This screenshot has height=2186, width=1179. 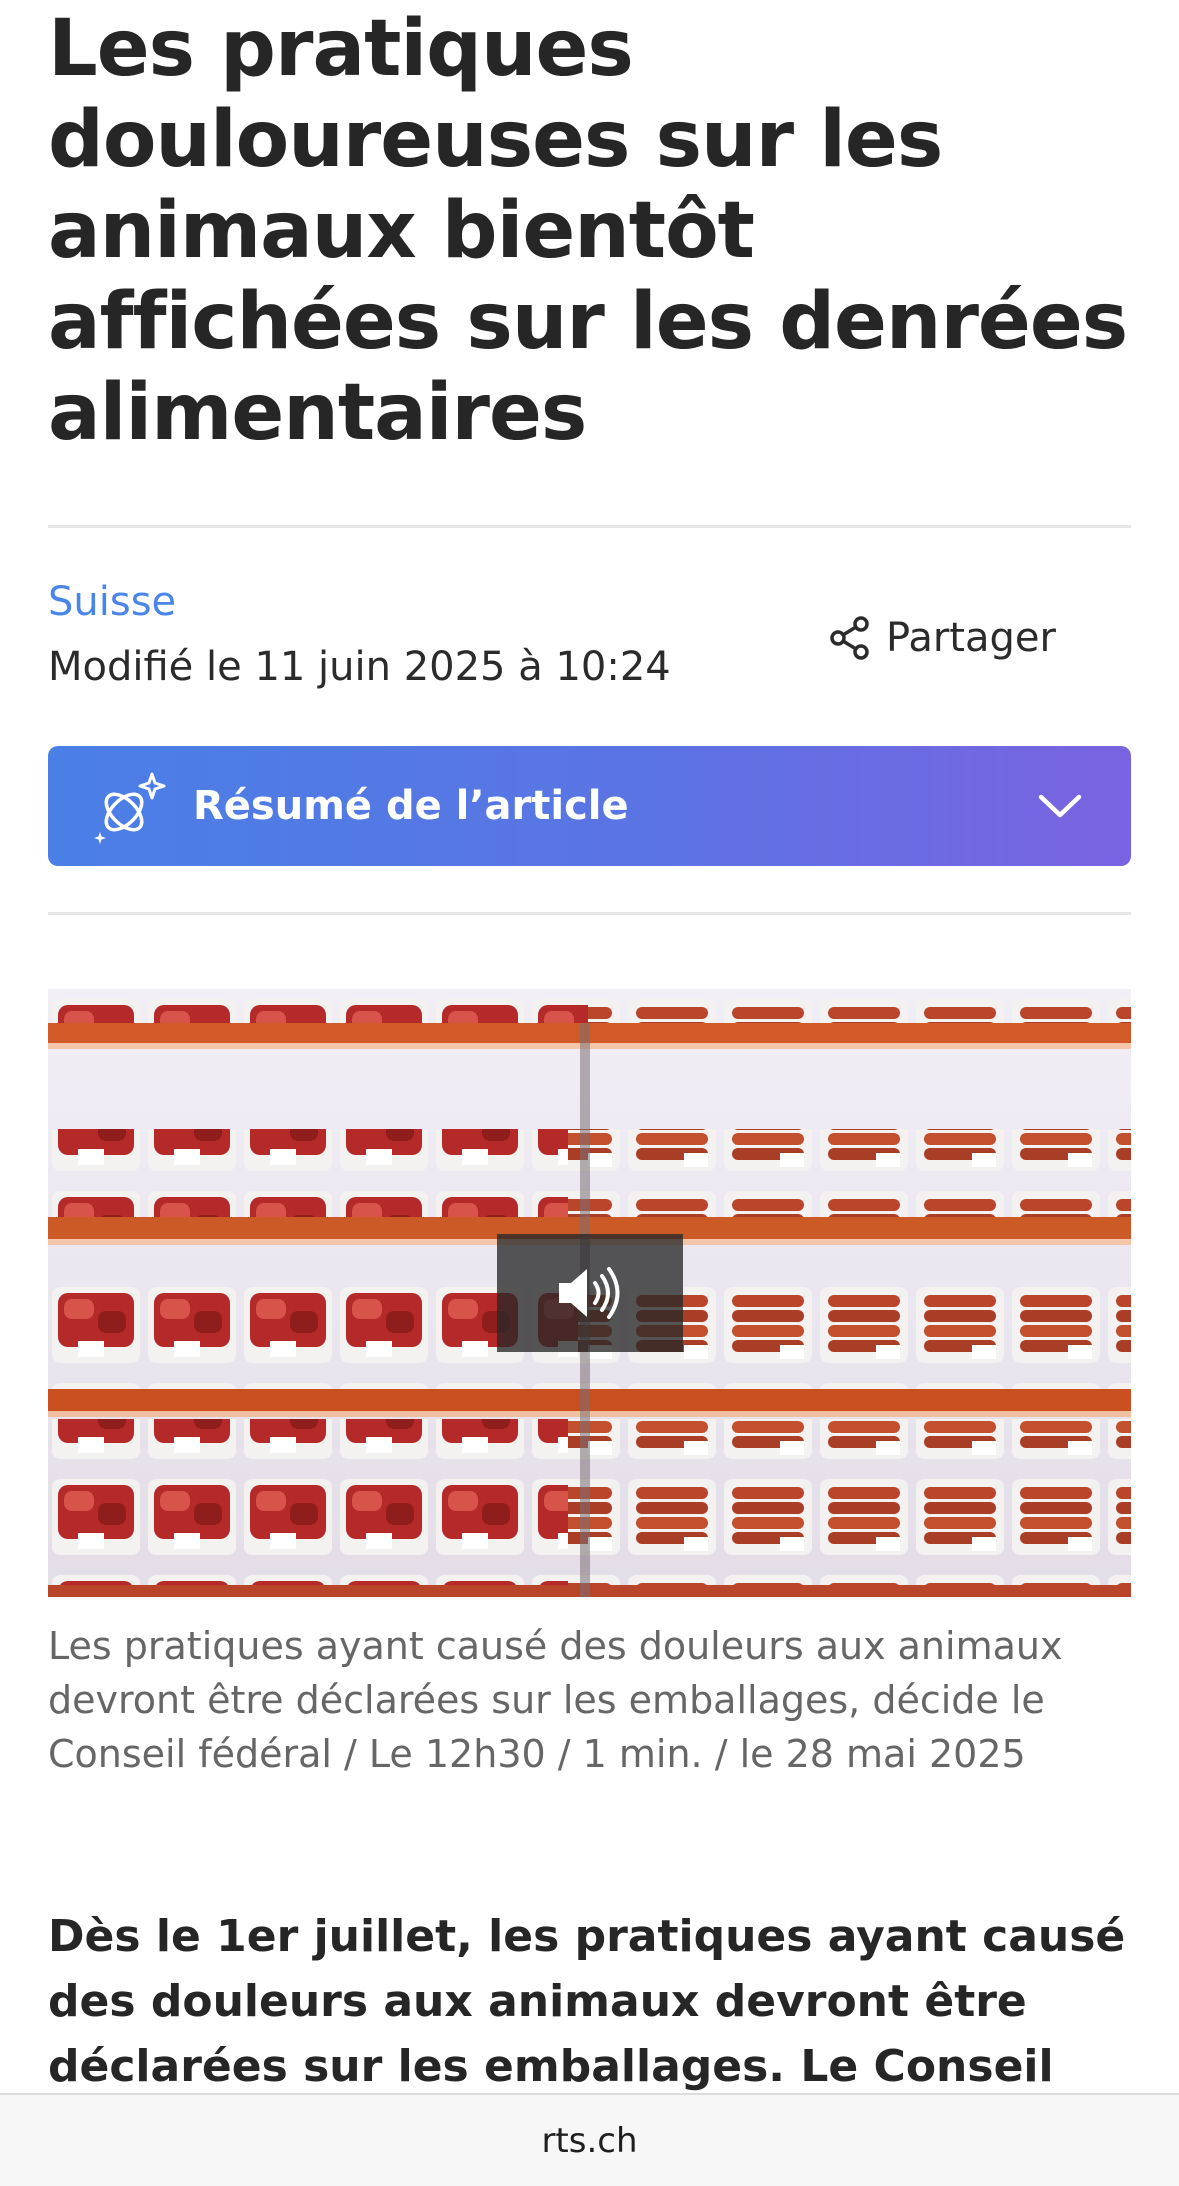 I want to click on share-label: Partager, so click(x=971, y=638).